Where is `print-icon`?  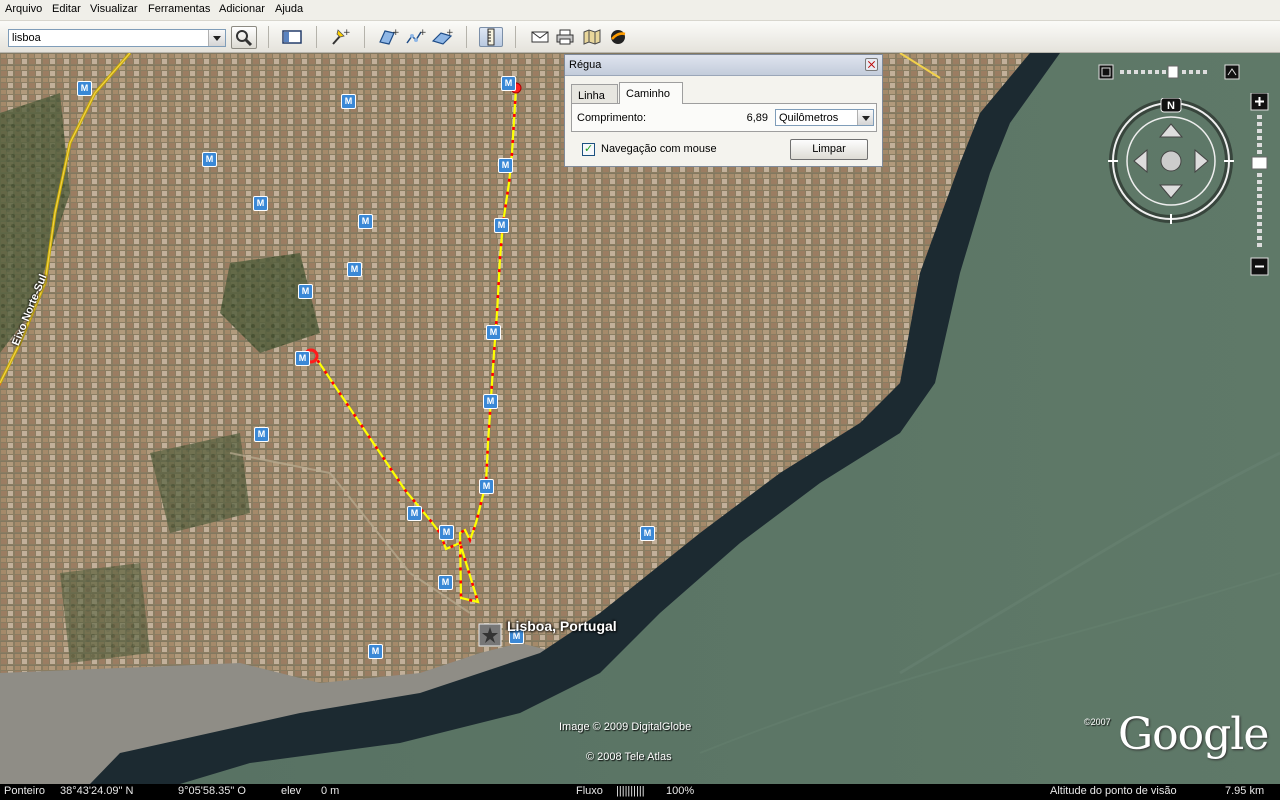
print-icon is located at coordinates (565, 37).